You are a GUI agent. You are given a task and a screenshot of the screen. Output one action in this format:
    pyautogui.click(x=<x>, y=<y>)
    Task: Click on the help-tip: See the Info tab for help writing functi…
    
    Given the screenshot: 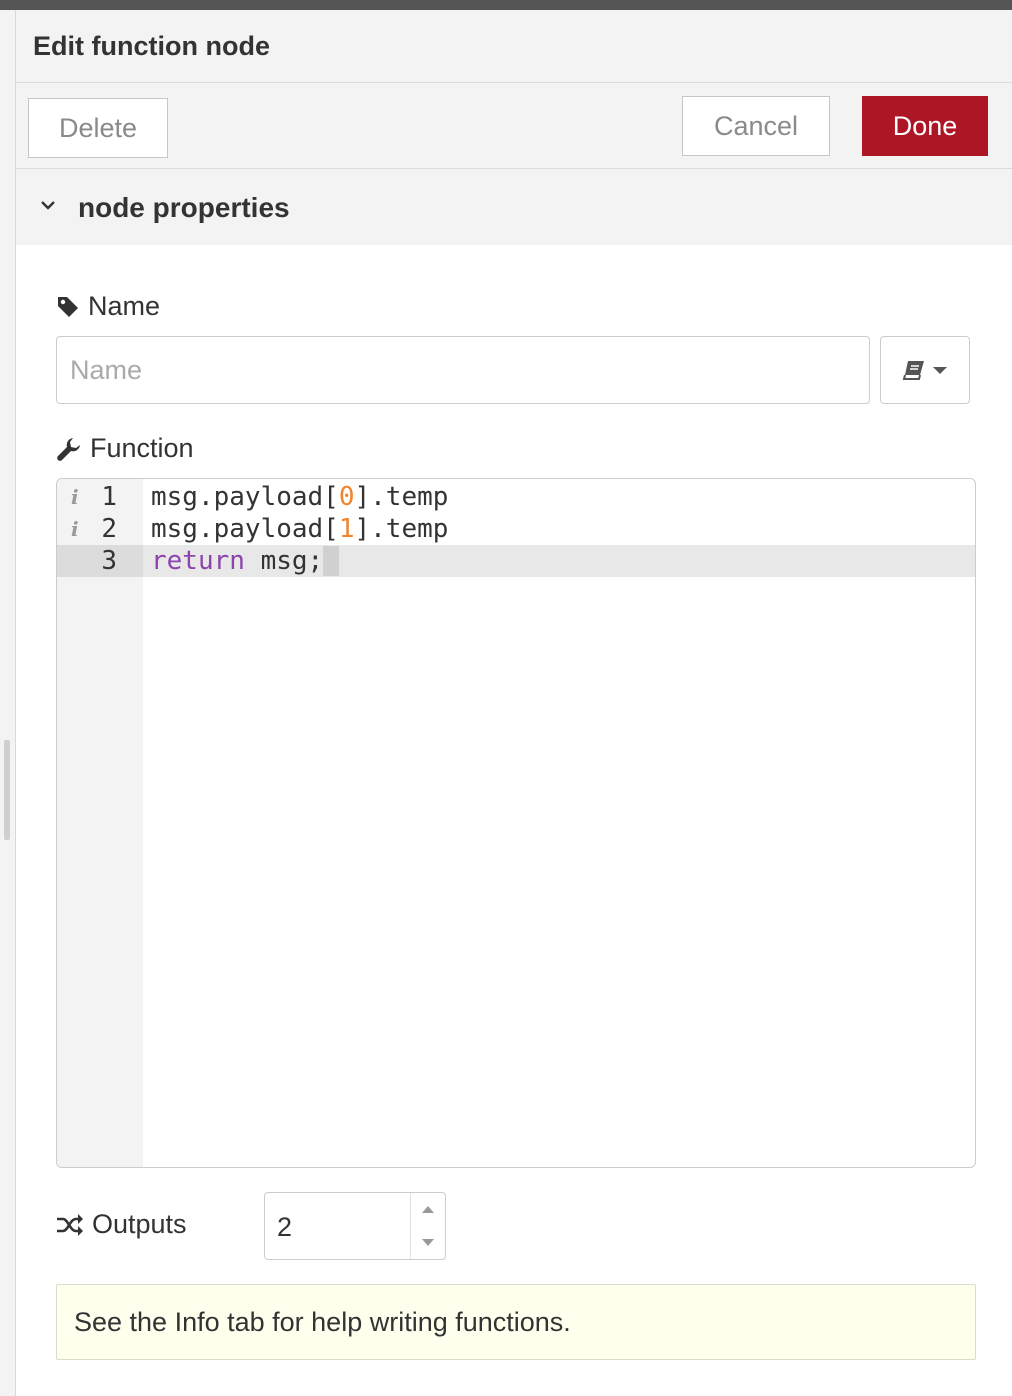 What is the action you would take?
    pyautogui.click(x=516, y=1322)
    